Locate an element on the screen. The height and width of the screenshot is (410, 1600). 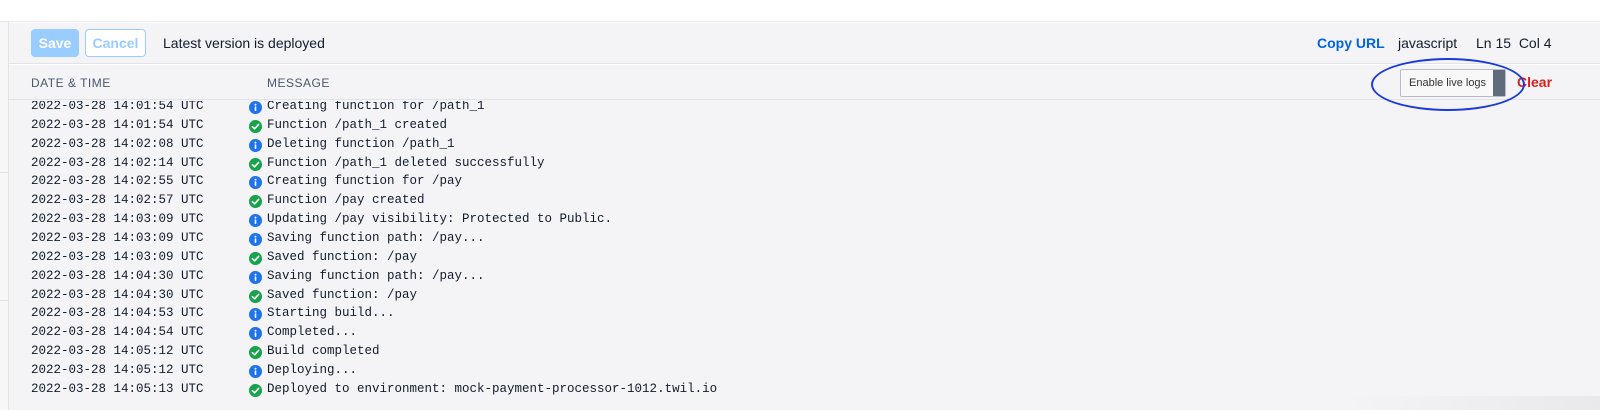
enable-live-logs-toggle: Enable live logs is located at coordinates (1453, 83).